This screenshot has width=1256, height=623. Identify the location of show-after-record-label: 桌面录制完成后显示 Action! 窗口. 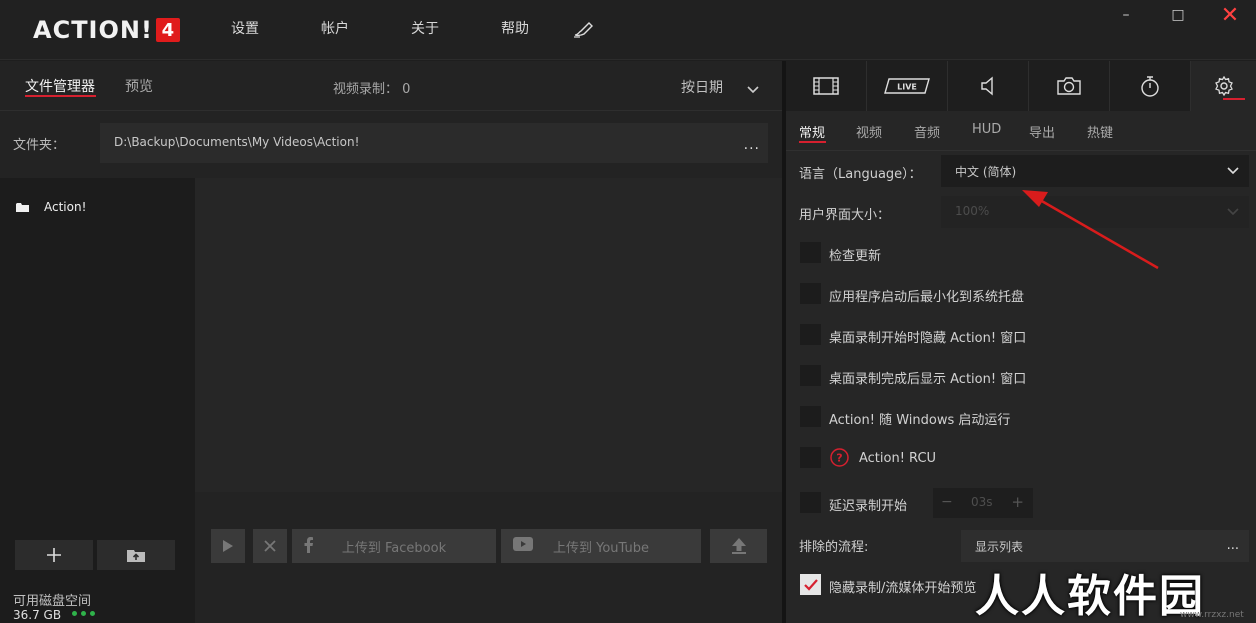
(928, 379).